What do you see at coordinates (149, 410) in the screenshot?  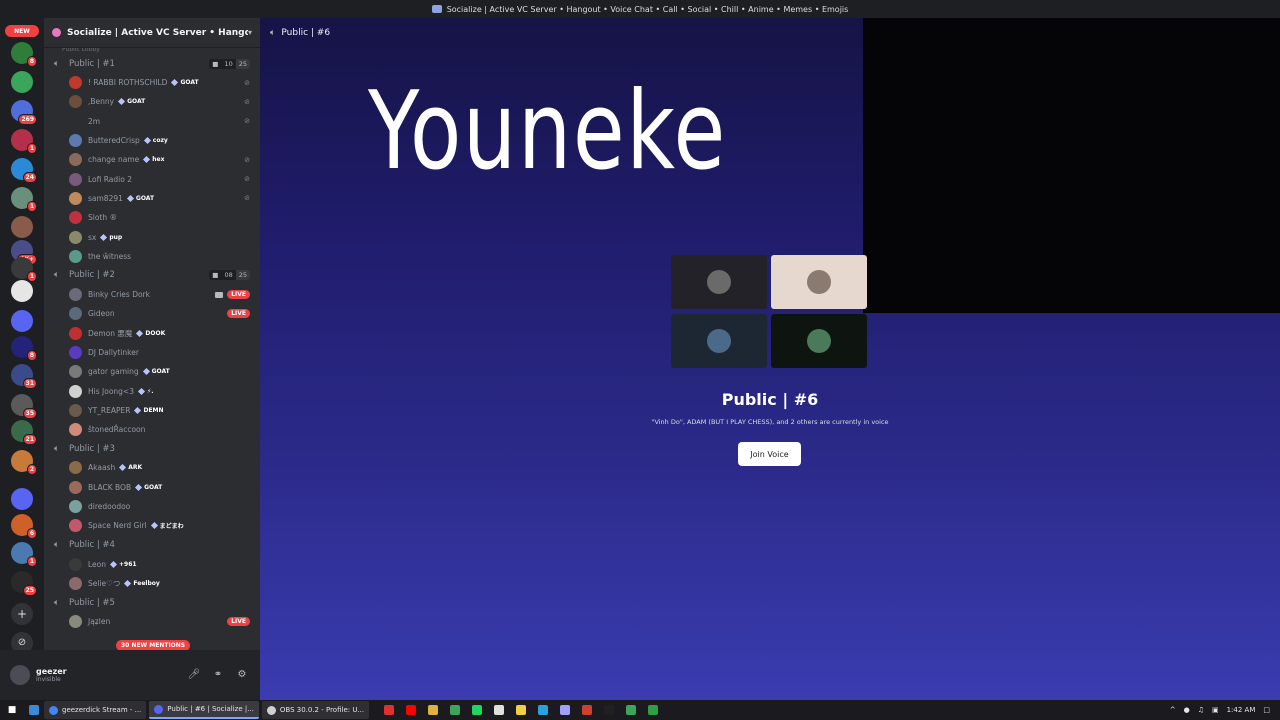 I see `member-tag: DEMN` at bounding box center [149, 410].